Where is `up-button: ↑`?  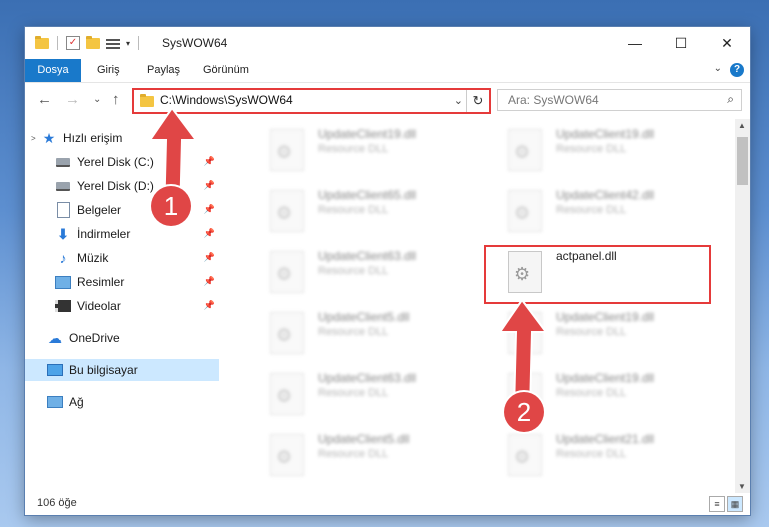 up-button: ↑ is located at coordinates (116, 99).